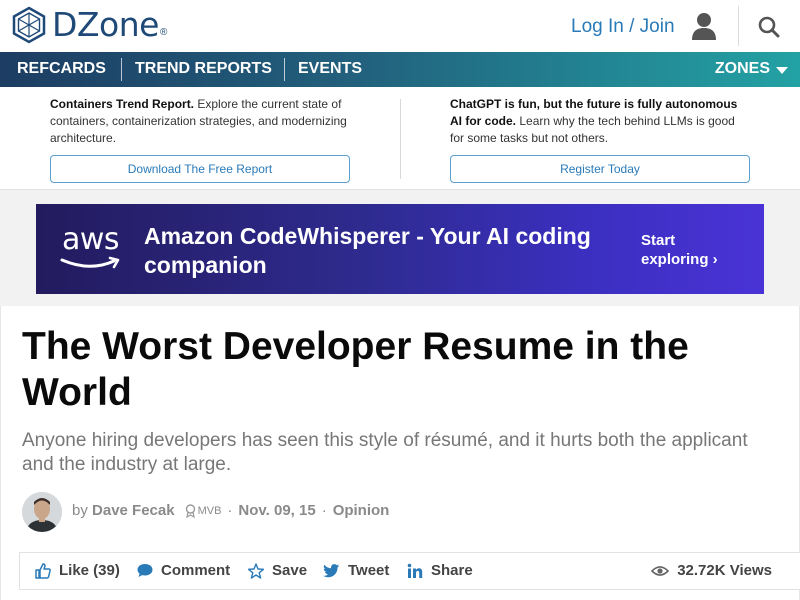 The width and height of the screenshot is (800, 600). What do you see at coordinates (724, 570) in the screenshot?
I see `views-label: 32.72K Views` at bounding box center [724, 570].